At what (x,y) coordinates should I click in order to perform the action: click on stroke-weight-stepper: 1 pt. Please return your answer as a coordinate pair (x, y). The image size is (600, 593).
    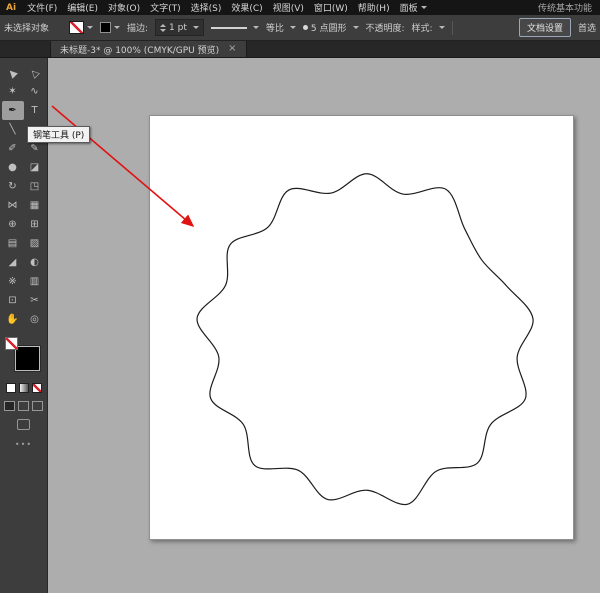
    Looking at the image, I should click on (179, 27).